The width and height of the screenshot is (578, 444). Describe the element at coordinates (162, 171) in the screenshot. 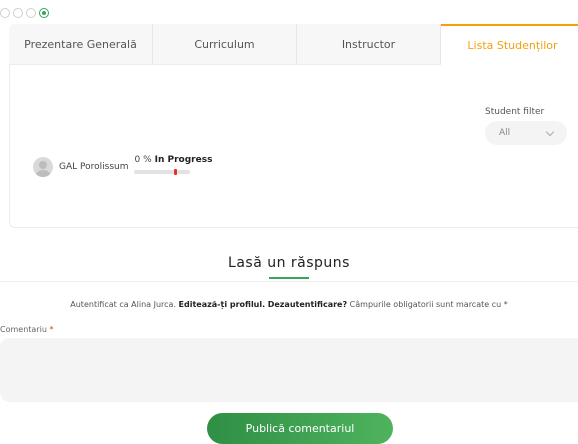

I see `progress-bar` at that location.